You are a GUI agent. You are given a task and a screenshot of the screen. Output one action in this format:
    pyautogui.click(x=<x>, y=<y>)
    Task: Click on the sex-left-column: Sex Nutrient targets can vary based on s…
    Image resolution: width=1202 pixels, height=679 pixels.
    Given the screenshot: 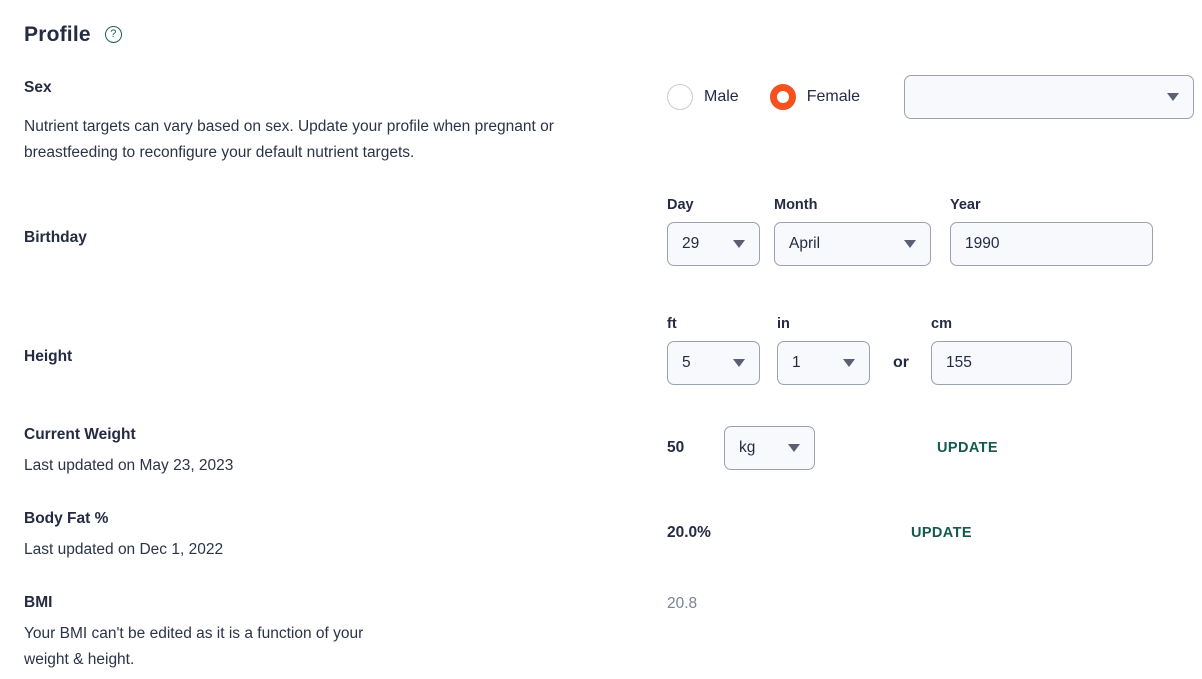 What is the action you would take?
    pyautogui.click(x=324, y=122)
    